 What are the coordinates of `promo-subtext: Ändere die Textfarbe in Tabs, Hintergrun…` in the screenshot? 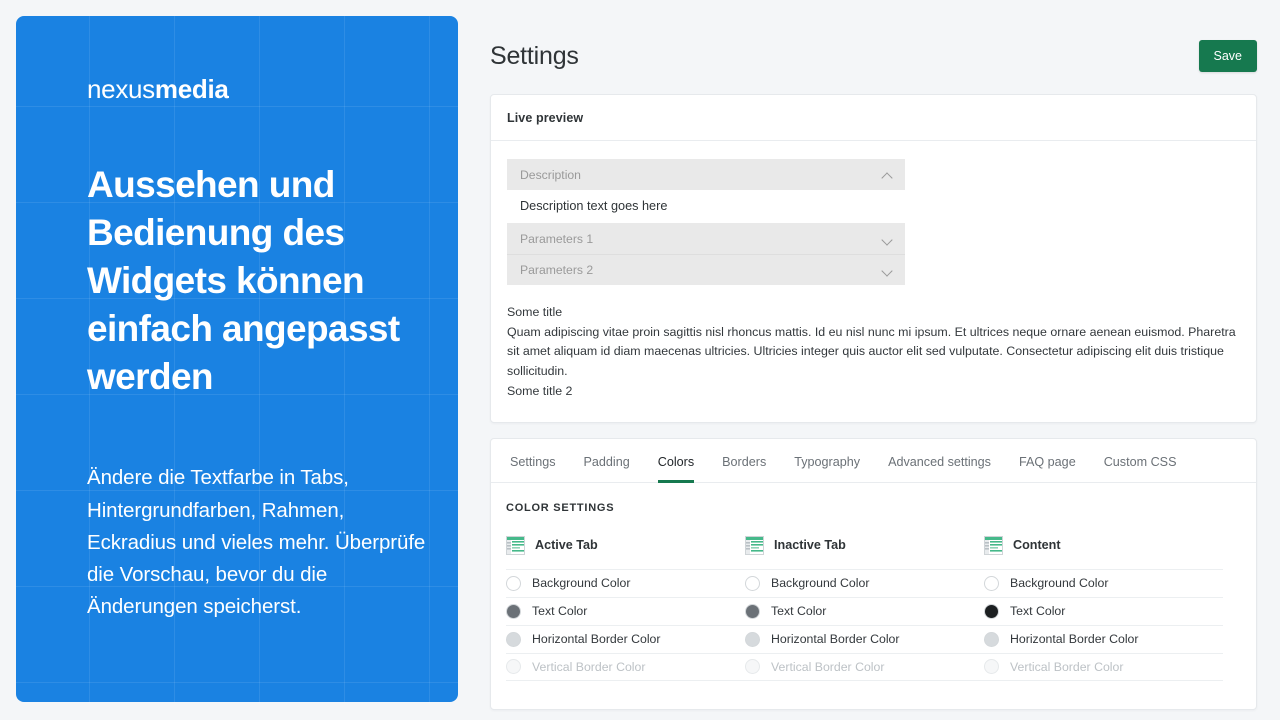 It's located at (256, 542).